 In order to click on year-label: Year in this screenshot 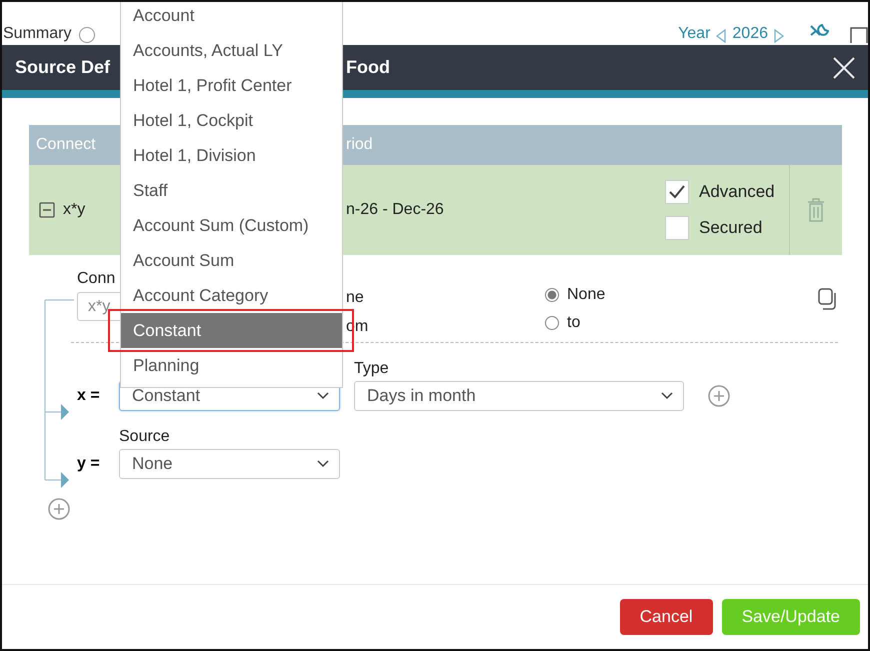, I will do `click(694, 34)`.